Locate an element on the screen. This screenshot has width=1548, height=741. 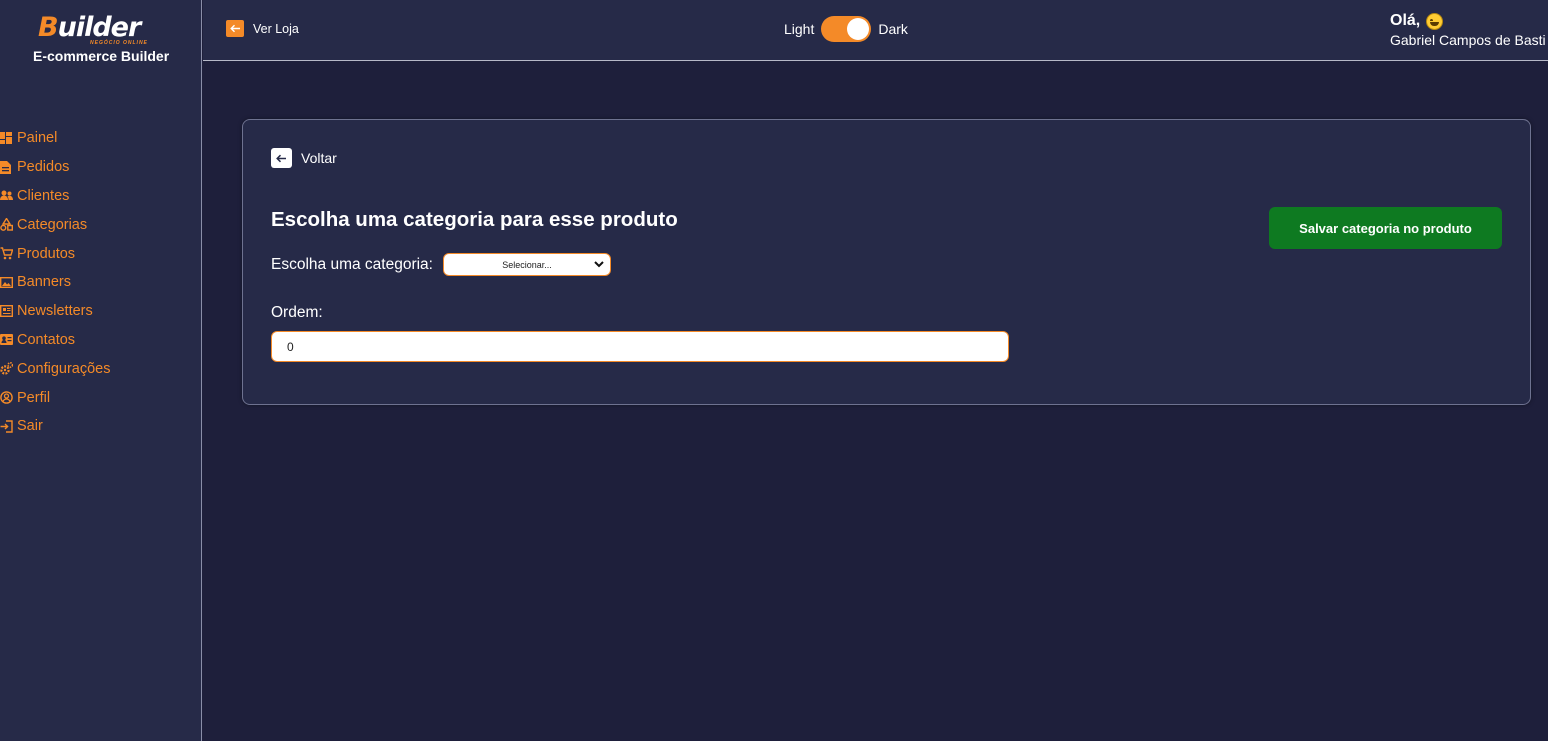
sidebar-item-label: Configurações is located at coordinates (64, 368).